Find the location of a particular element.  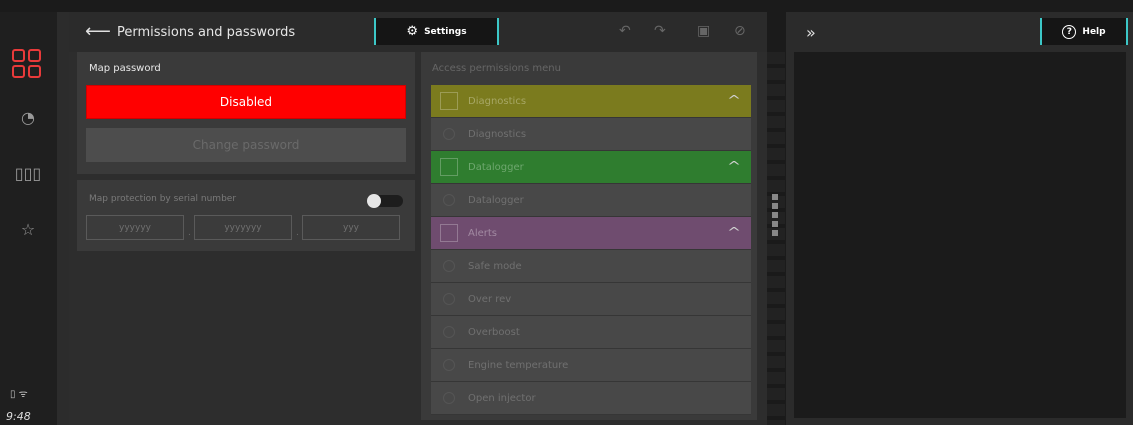

cancel-icon: ⊘ is located at coordinates (740, 31).